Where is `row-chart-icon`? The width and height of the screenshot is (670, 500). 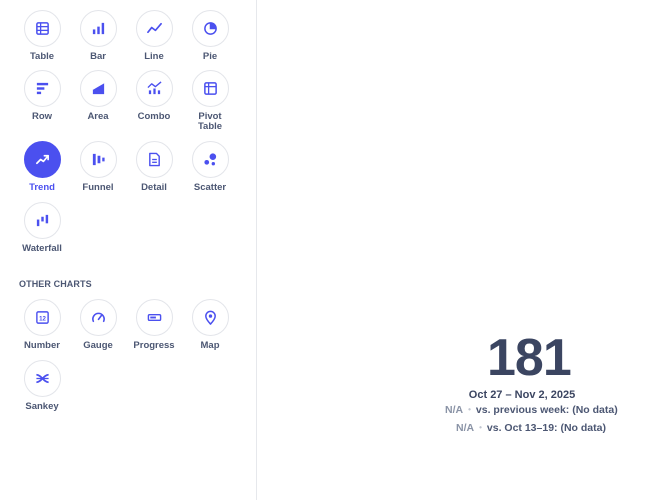 row-chart-icon is located at coordinates (42, 88).